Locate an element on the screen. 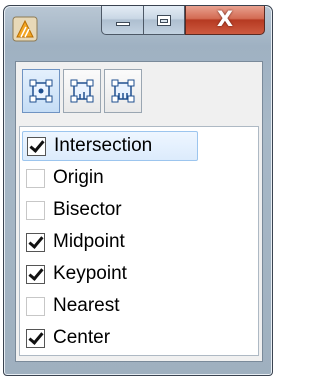  snap-item-label: Midpoint is located at coordinates (89, 241).